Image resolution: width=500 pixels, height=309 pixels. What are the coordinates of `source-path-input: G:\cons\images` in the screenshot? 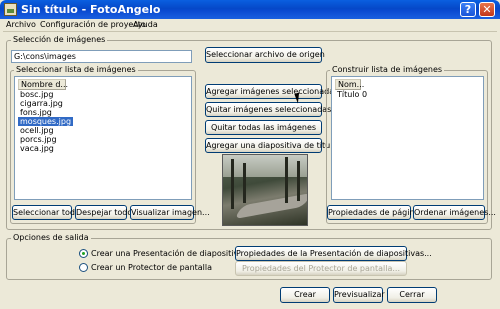 It's located at (101, 56).